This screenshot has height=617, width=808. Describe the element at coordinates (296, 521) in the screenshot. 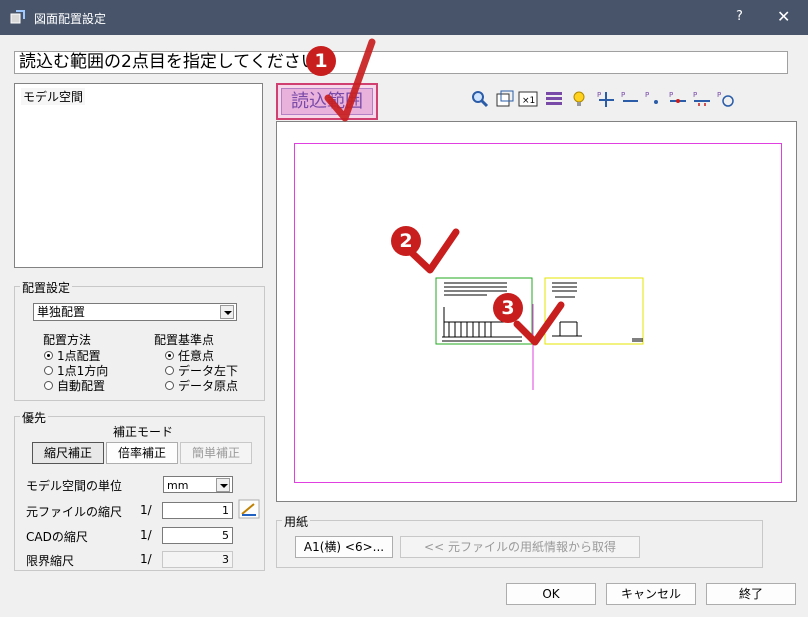

I see `paper-group-label: 用紙` at that location.